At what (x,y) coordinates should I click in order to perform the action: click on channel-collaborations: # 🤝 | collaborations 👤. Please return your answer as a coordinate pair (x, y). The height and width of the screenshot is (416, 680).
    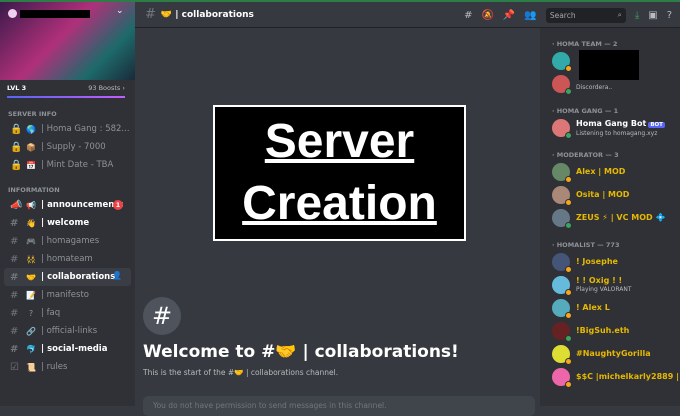
    Looking at the image, I should click on (67, 277).